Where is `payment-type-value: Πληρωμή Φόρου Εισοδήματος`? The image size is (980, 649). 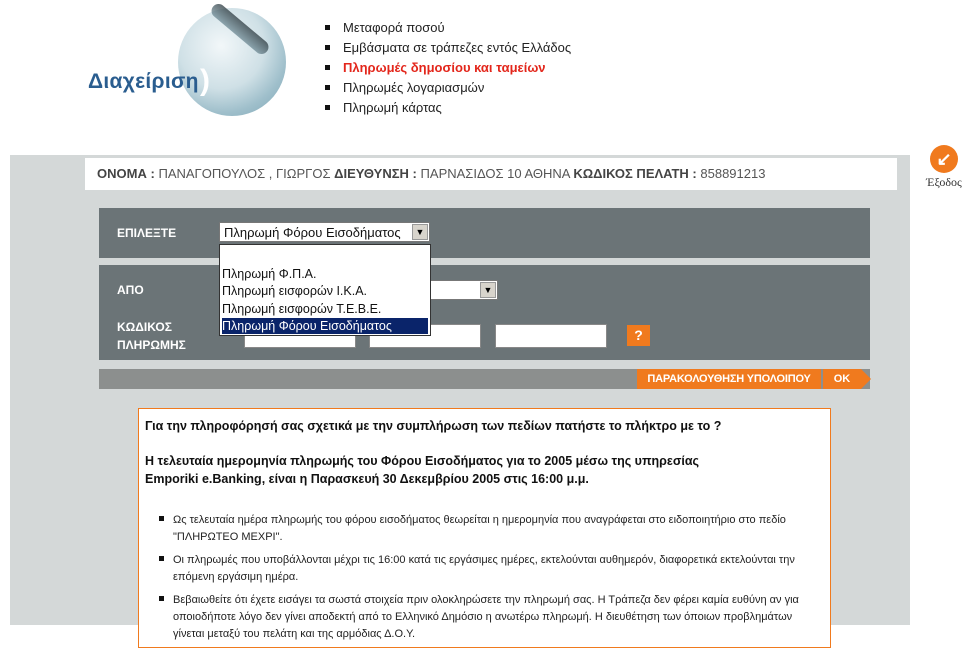 payment-type-value: Πληρωμή Φόρου Εισοδήματος is located at coordinates (312, 232).